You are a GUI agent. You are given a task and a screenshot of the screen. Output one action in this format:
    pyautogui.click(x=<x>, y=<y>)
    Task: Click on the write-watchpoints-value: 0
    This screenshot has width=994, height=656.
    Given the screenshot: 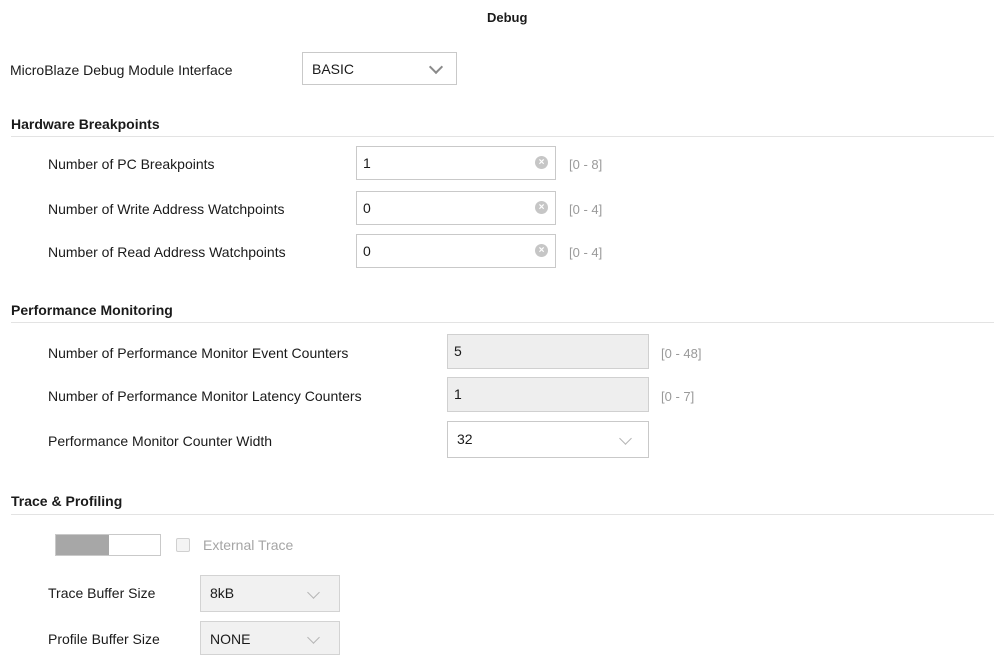 What is the action you would take?
    pyautogui.click(x=367, y=208)
    